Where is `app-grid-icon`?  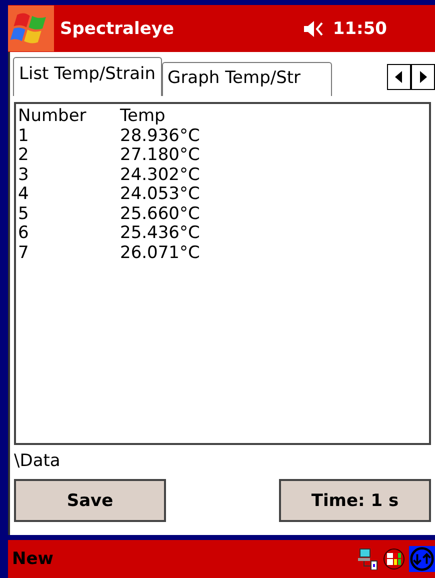 app-grid-icon is located at coordinates (394, 559).